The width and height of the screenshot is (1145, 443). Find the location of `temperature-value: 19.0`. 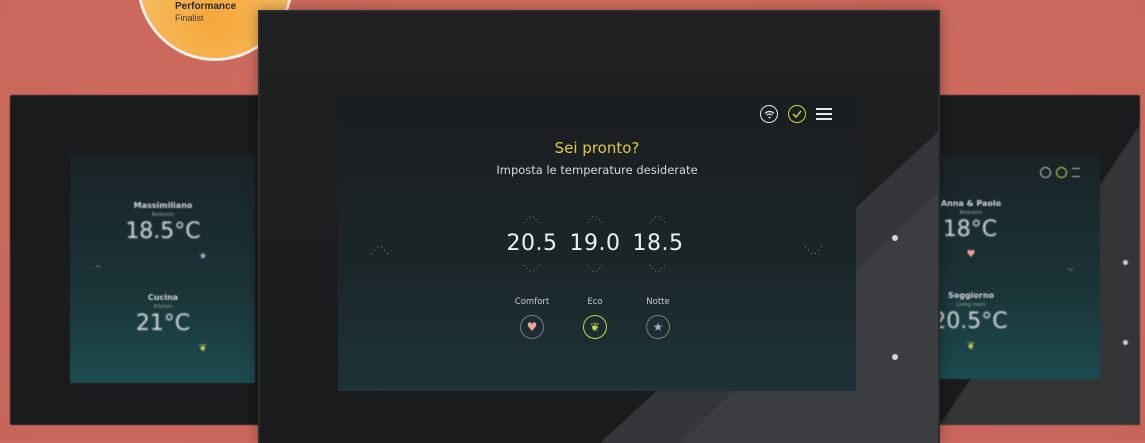

temperature-value: 19.0 is located at coordinates (595, 243).